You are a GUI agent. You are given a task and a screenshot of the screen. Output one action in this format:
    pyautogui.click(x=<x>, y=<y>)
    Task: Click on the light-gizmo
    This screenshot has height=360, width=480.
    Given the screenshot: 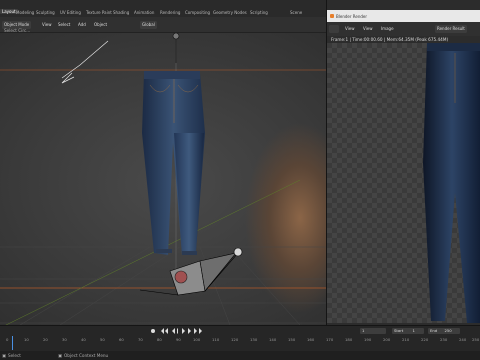 What is the action you would take?
    pyautogui.click(x=176, y=48)
    